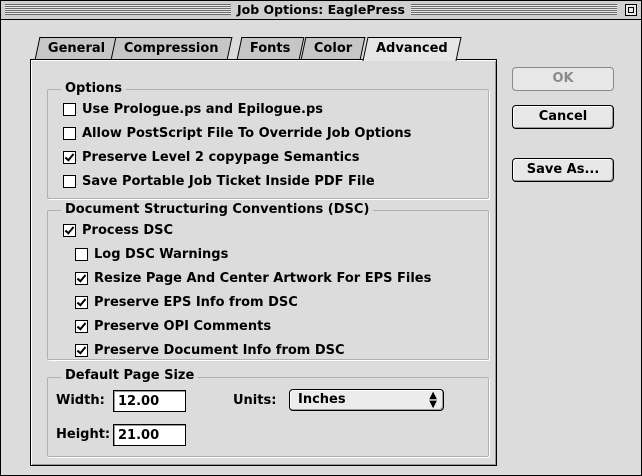 Image resolution: width=642 pixels, height=476 pixels. What do you see at coordinates (81, 278) in the screenshot?
I see `checkbox-resize-page` at bounding box center [81, 278].